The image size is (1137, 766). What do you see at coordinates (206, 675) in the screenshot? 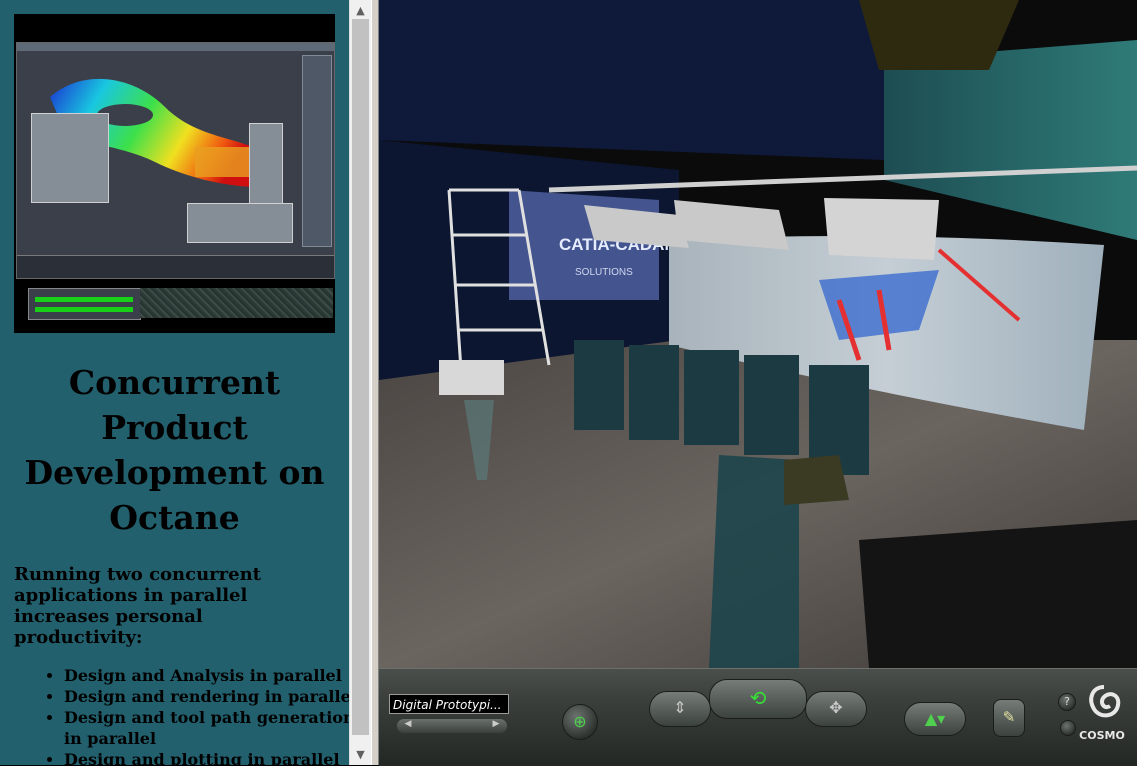
I see `list-item: Design and Analysis in parallel` at bounding box center [206, 675].